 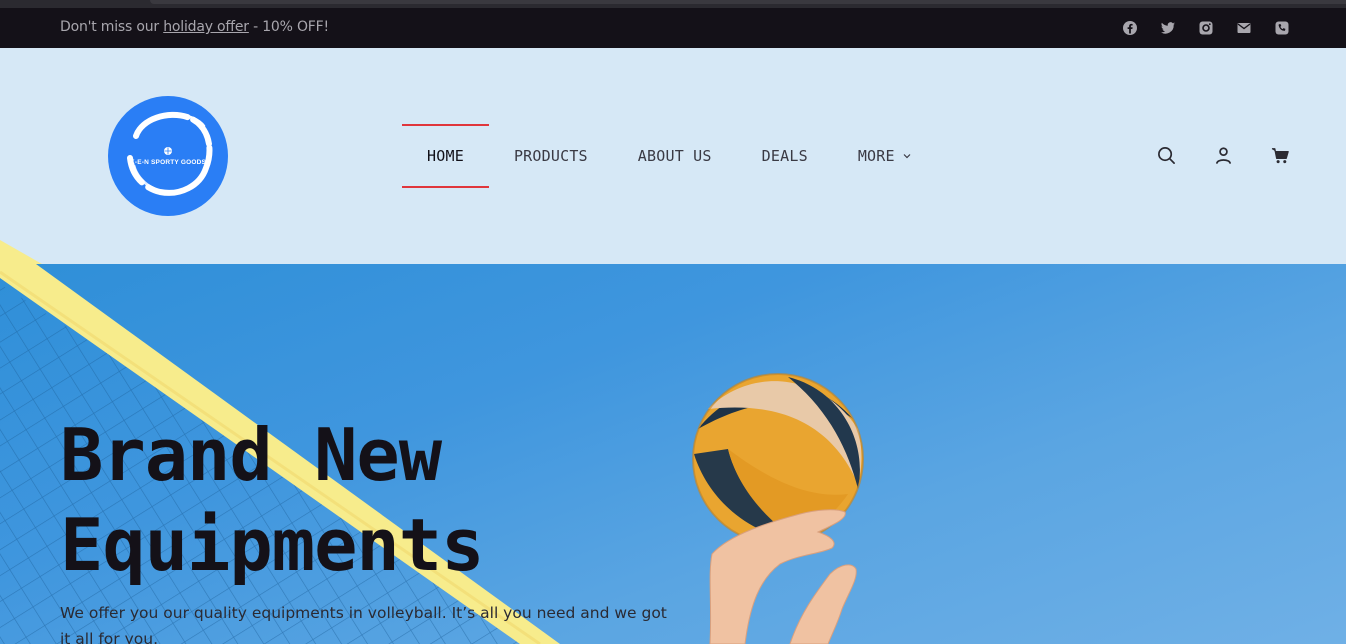 What do you see at coordinates (21, 252) in the screenshot?
I see `net-band-overlap` at bounding box center [21, 252].